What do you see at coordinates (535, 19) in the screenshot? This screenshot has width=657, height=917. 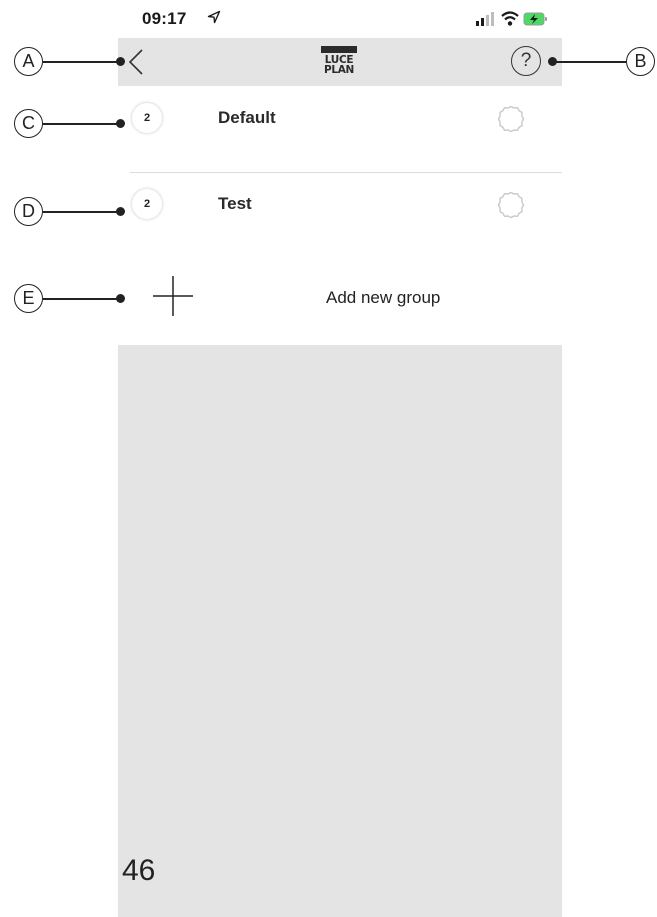 I see `battery-charging-icon` at bounding box center [535, 19].